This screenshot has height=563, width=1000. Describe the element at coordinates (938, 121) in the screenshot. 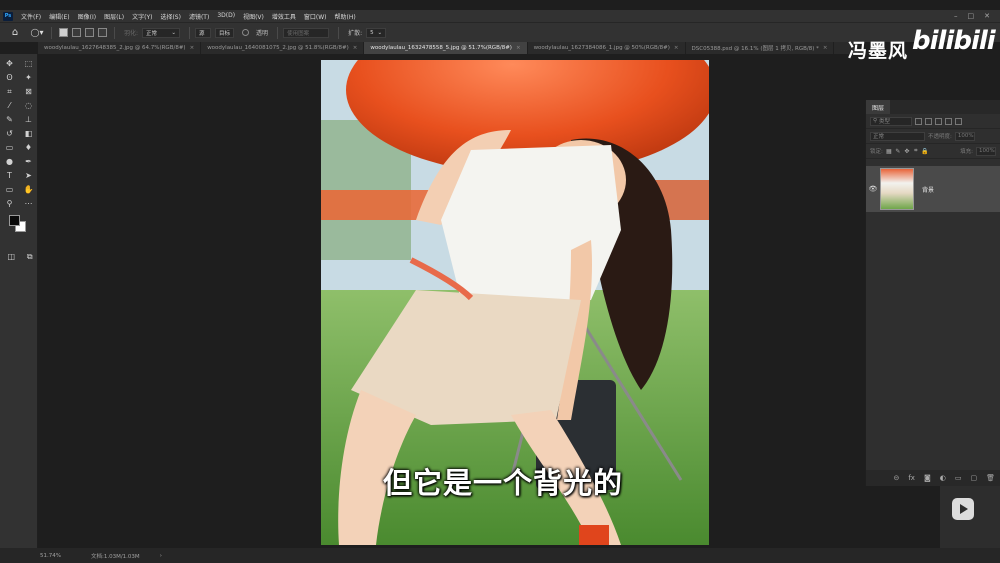

I see `type-filter-icon` at that location.